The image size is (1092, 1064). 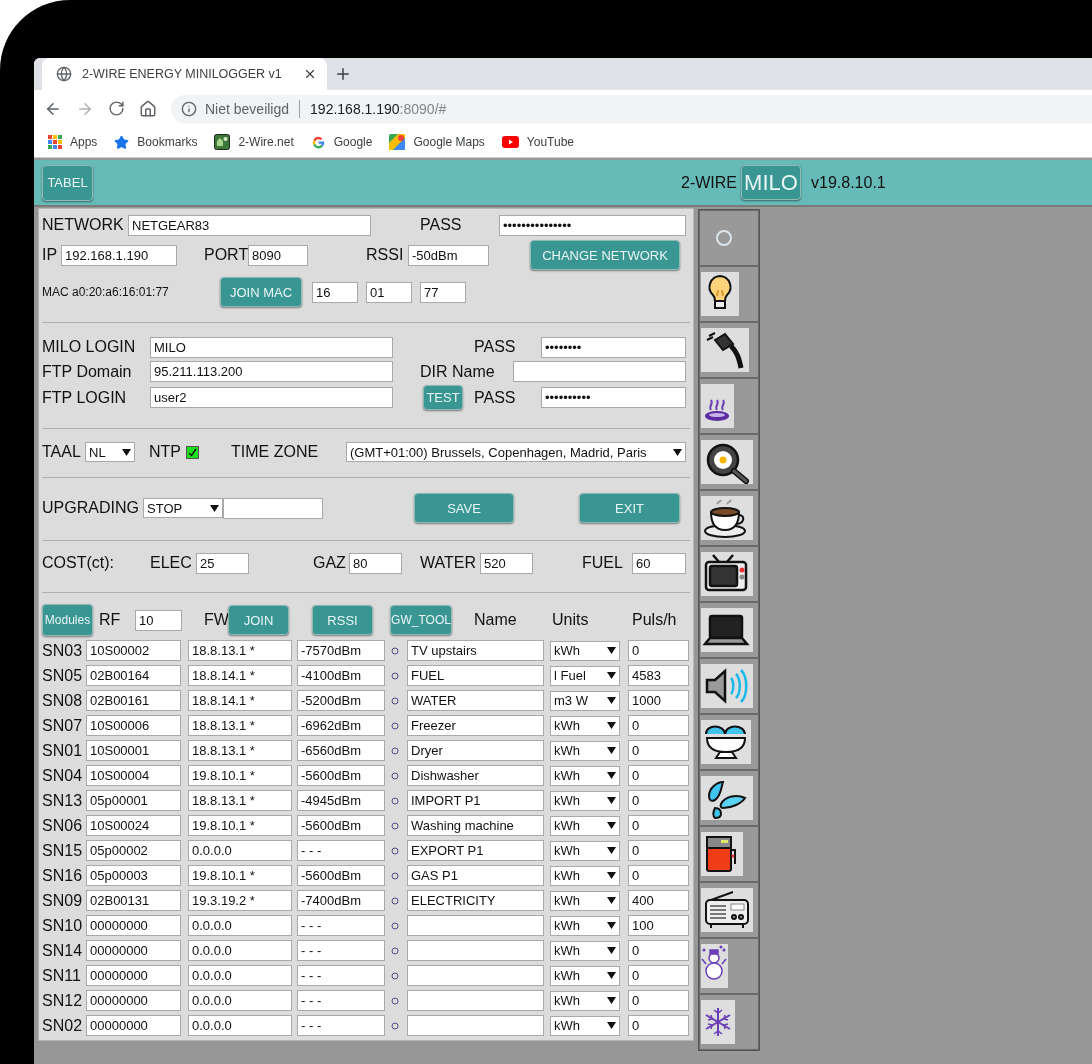 I want to click on bookmark-link: Apps, so click(x=73, y=142).